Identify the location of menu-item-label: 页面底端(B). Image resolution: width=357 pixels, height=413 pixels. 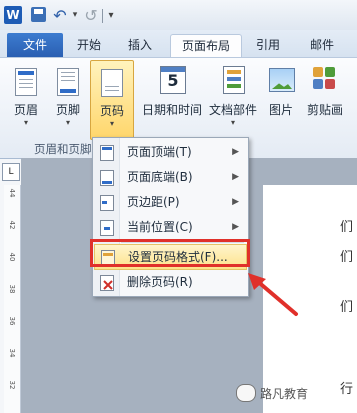
(160, 177).